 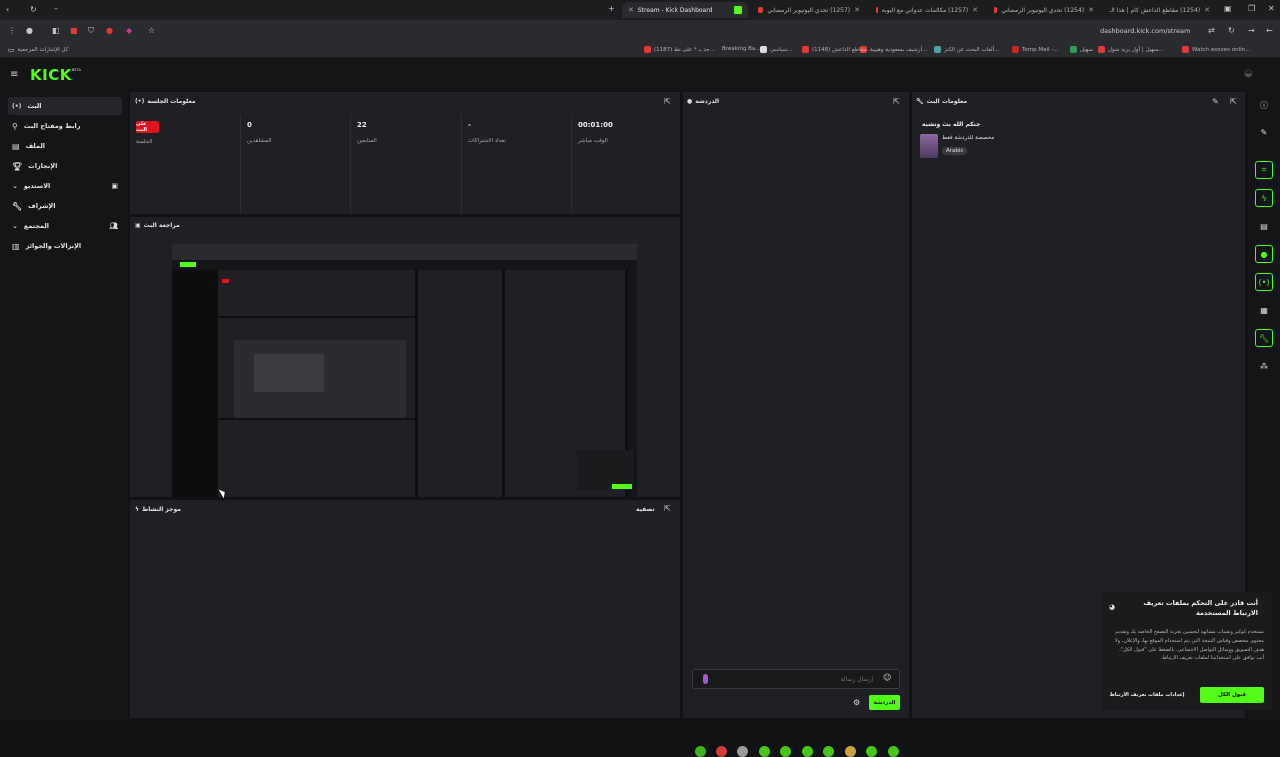 What do you see at coordinates (56, 30) in the screenshot?
I see `extension-icon: ◧` at bounding box center [56, 30].